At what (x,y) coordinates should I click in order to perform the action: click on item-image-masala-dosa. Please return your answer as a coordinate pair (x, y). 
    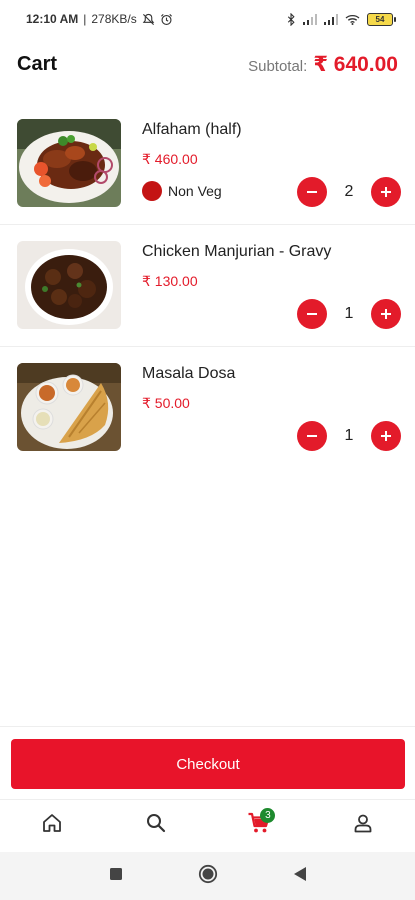
    Looking at the image, I should click on (69, 407).